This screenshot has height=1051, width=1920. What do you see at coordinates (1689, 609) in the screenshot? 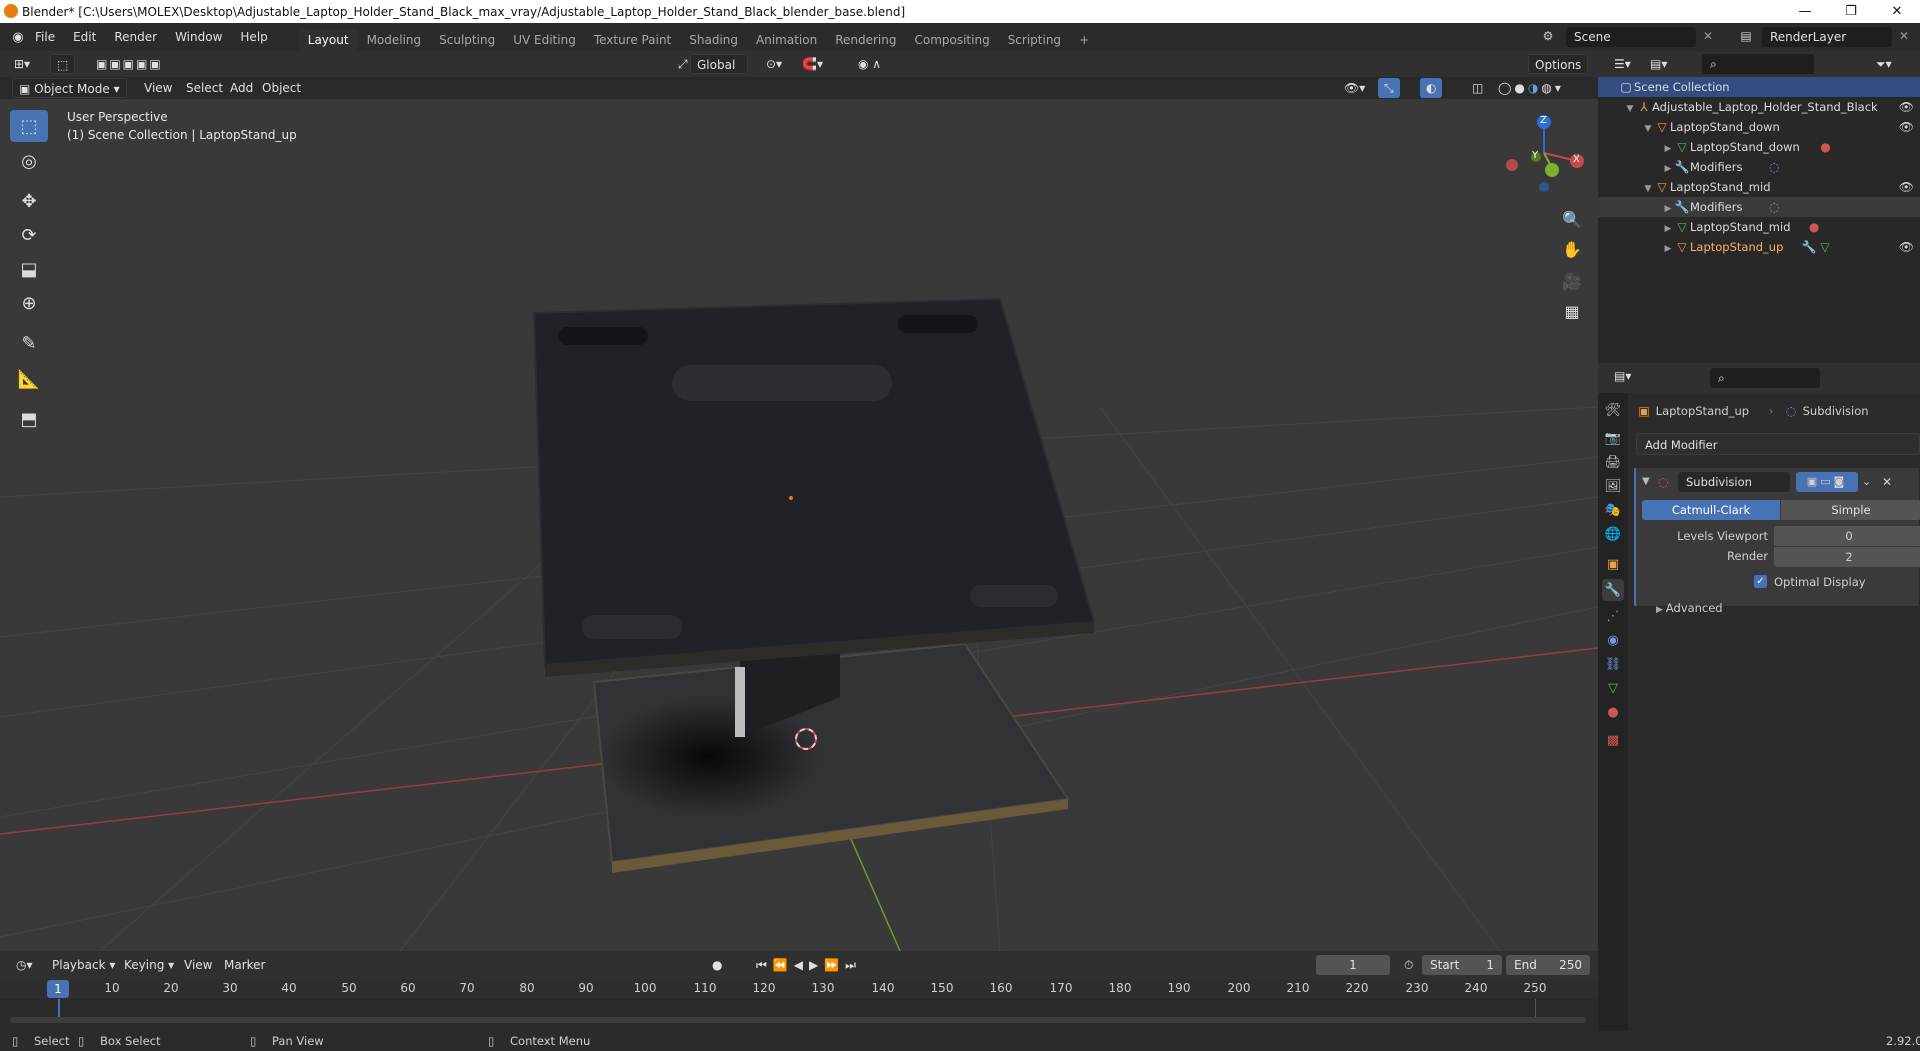
I see `advanced-subpanel-toggle: ▶ Advanced` at bounding box center [1689, 609].